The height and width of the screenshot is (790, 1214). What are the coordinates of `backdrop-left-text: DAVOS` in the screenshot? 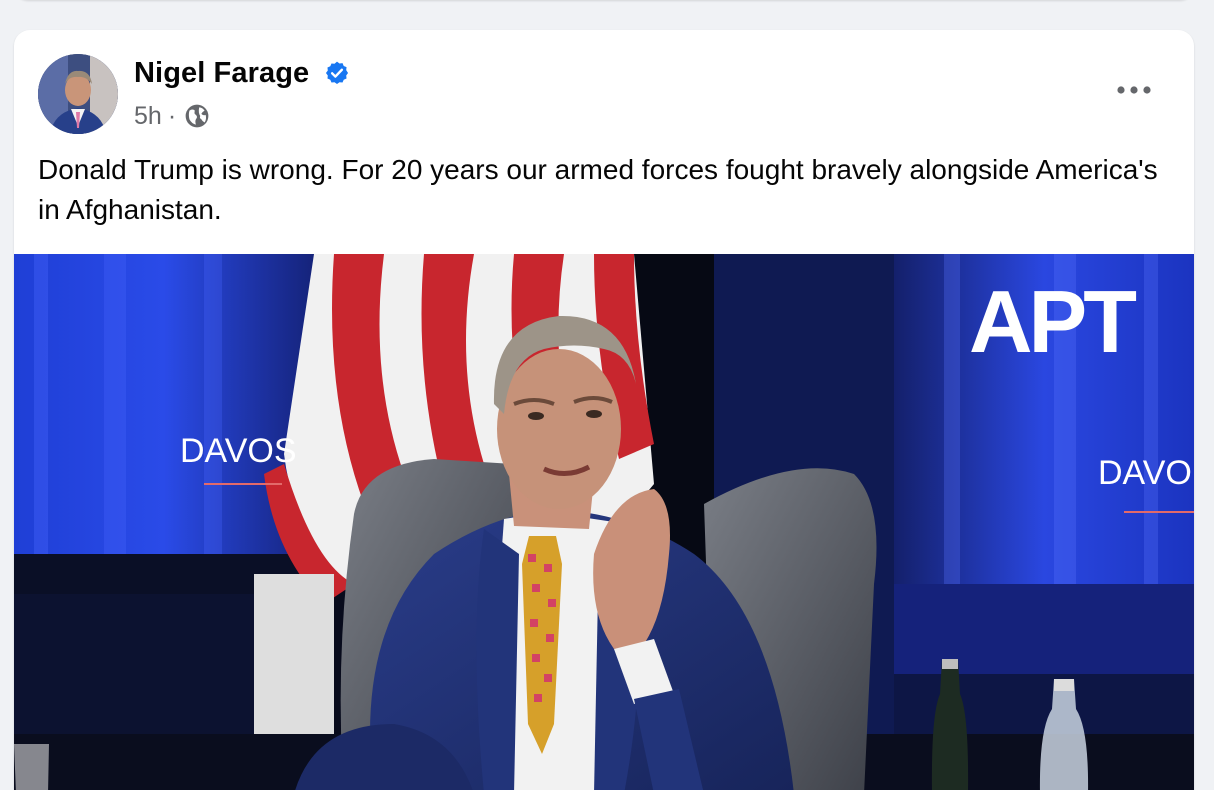 It's located at (238, 451).